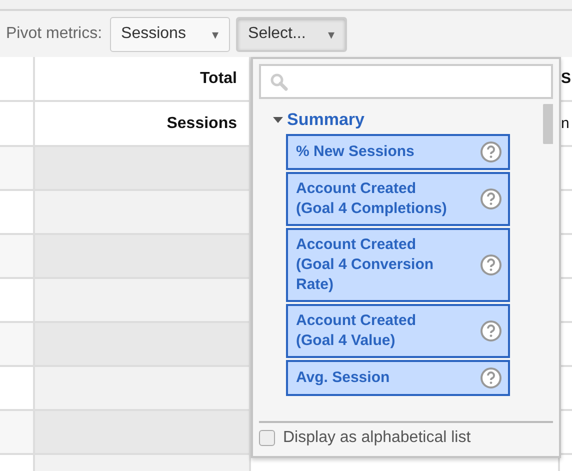  What do you see at coordinates (292, 34) in the screenshot?
I see `metric-select: Select... ▾` at bounding box center [292, 34].